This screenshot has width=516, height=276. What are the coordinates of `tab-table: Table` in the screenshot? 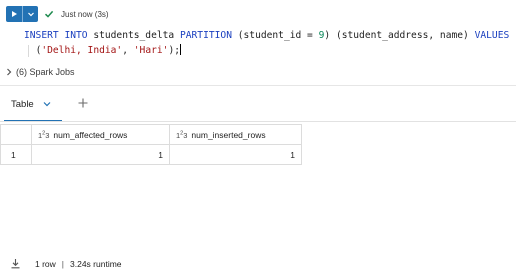 It's located at (31, 104).